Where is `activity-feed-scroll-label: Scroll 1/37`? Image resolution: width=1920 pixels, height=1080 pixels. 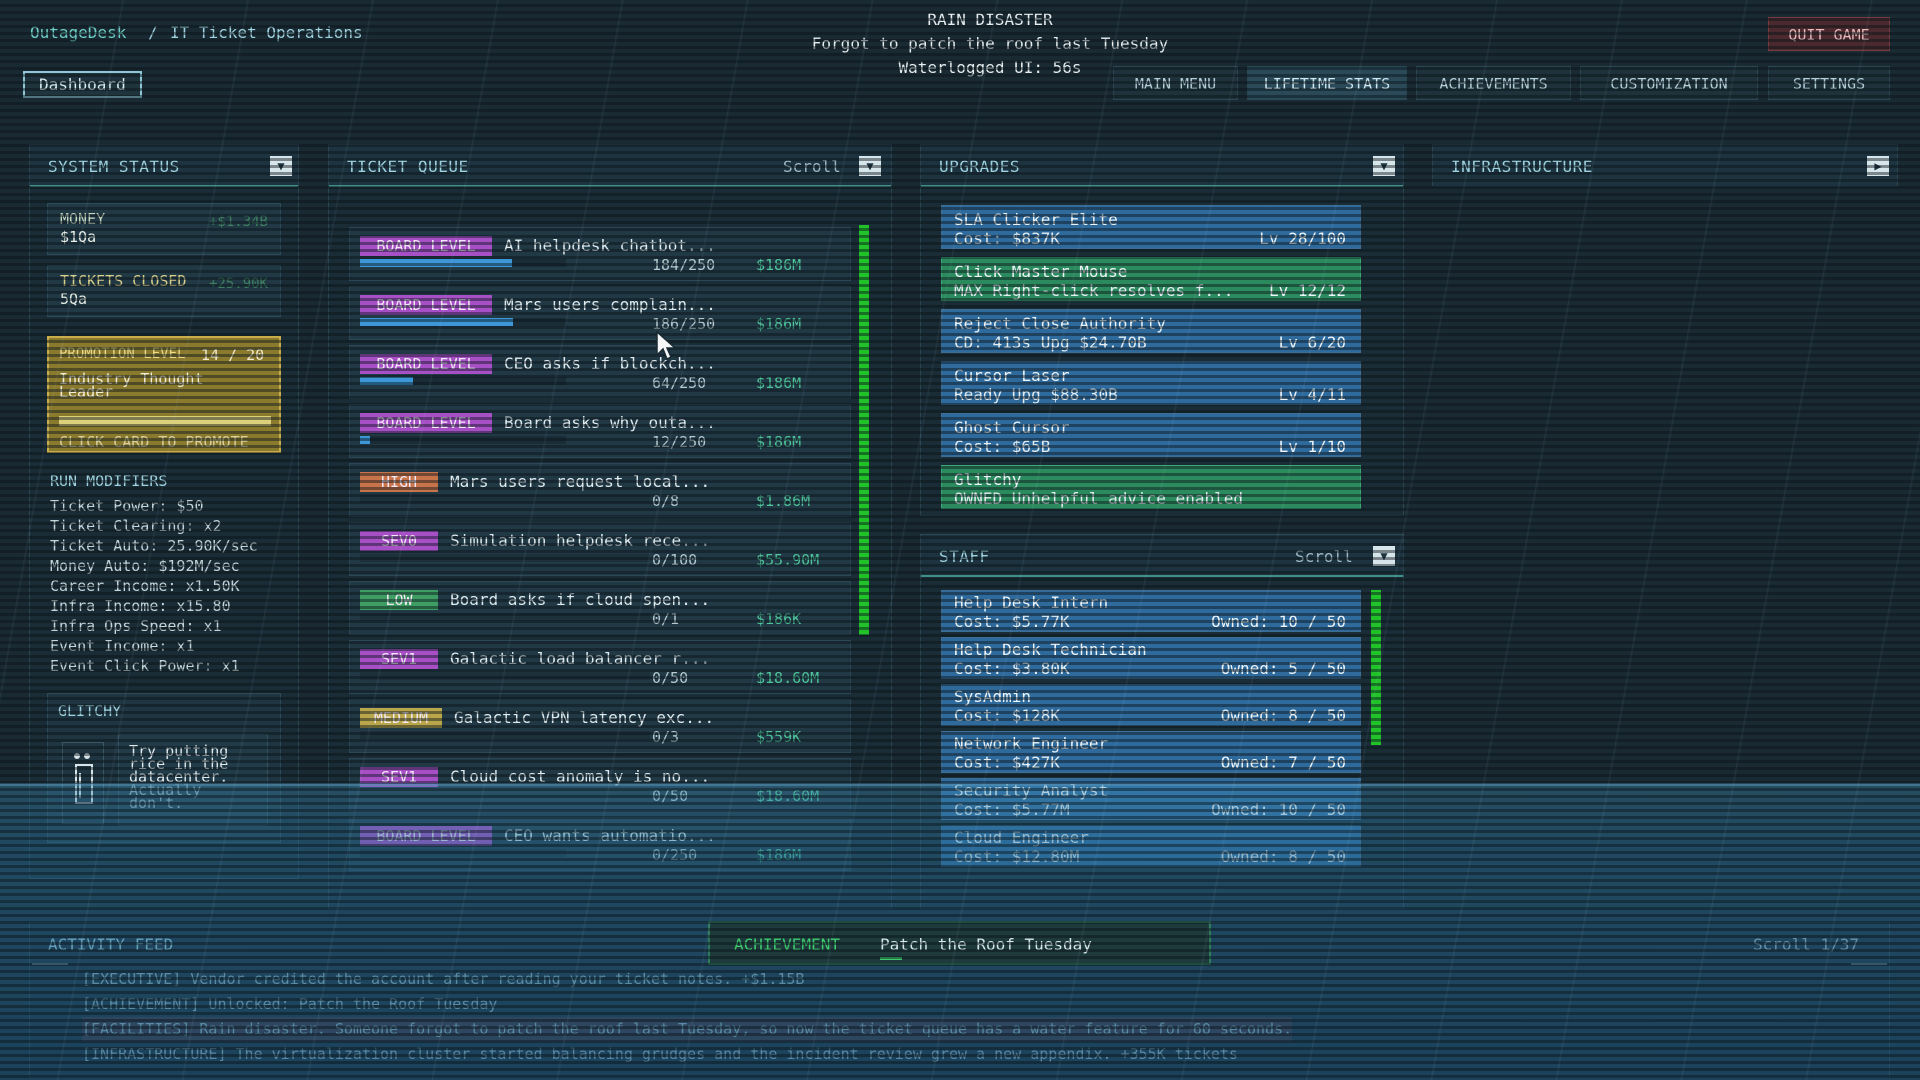 activity-feed-scroll-label: Scroll 1/37 is located at coordinates (1806, 944).